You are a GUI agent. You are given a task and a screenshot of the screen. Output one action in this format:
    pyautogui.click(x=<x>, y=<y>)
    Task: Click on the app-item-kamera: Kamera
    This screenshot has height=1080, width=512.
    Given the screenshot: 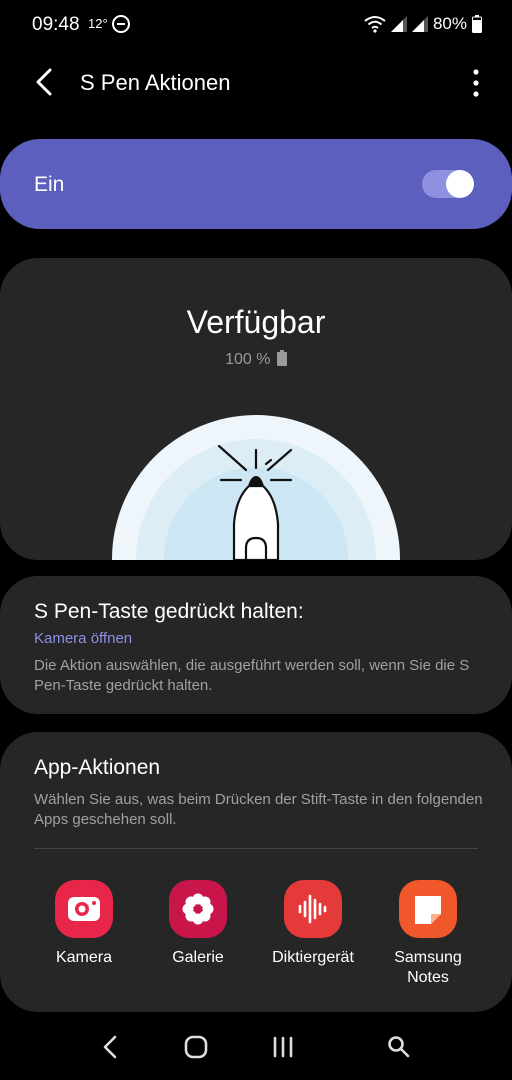 What is the action you would take?
    pyautogui.click(x=84, y=924)
    